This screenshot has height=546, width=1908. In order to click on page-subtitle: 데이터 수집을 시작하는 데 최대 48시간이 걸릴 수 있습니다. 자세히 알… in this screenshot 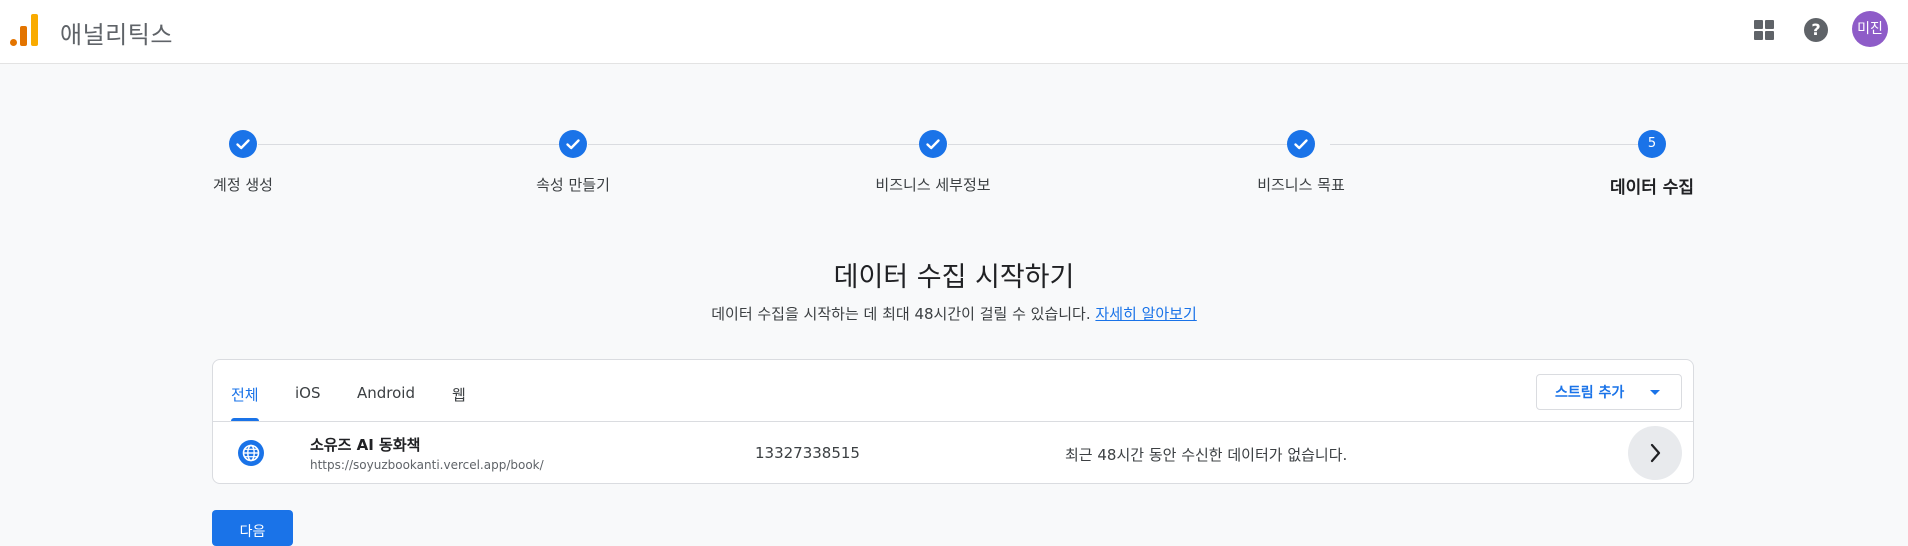, I will do `click(954, 313)`.